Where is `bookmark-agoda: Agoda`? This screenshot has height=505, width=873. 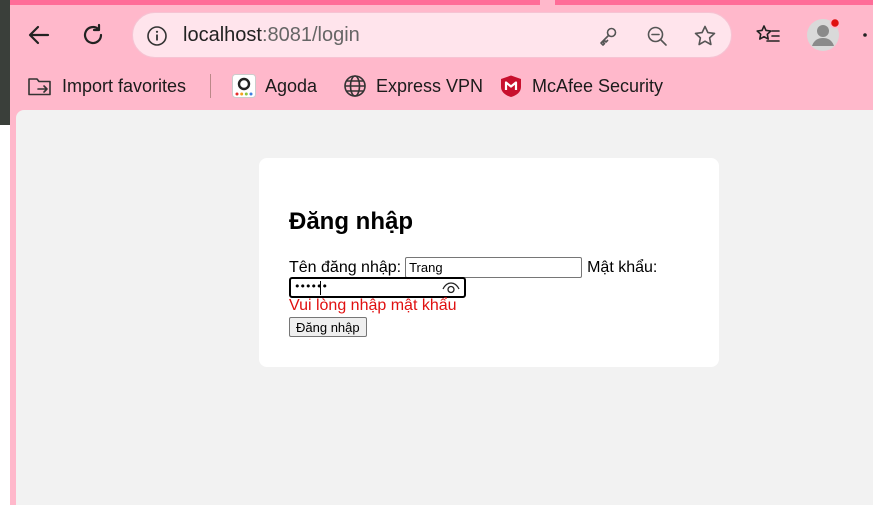
bookmark-agoda: Agoda is located at coordinates (274, 86).